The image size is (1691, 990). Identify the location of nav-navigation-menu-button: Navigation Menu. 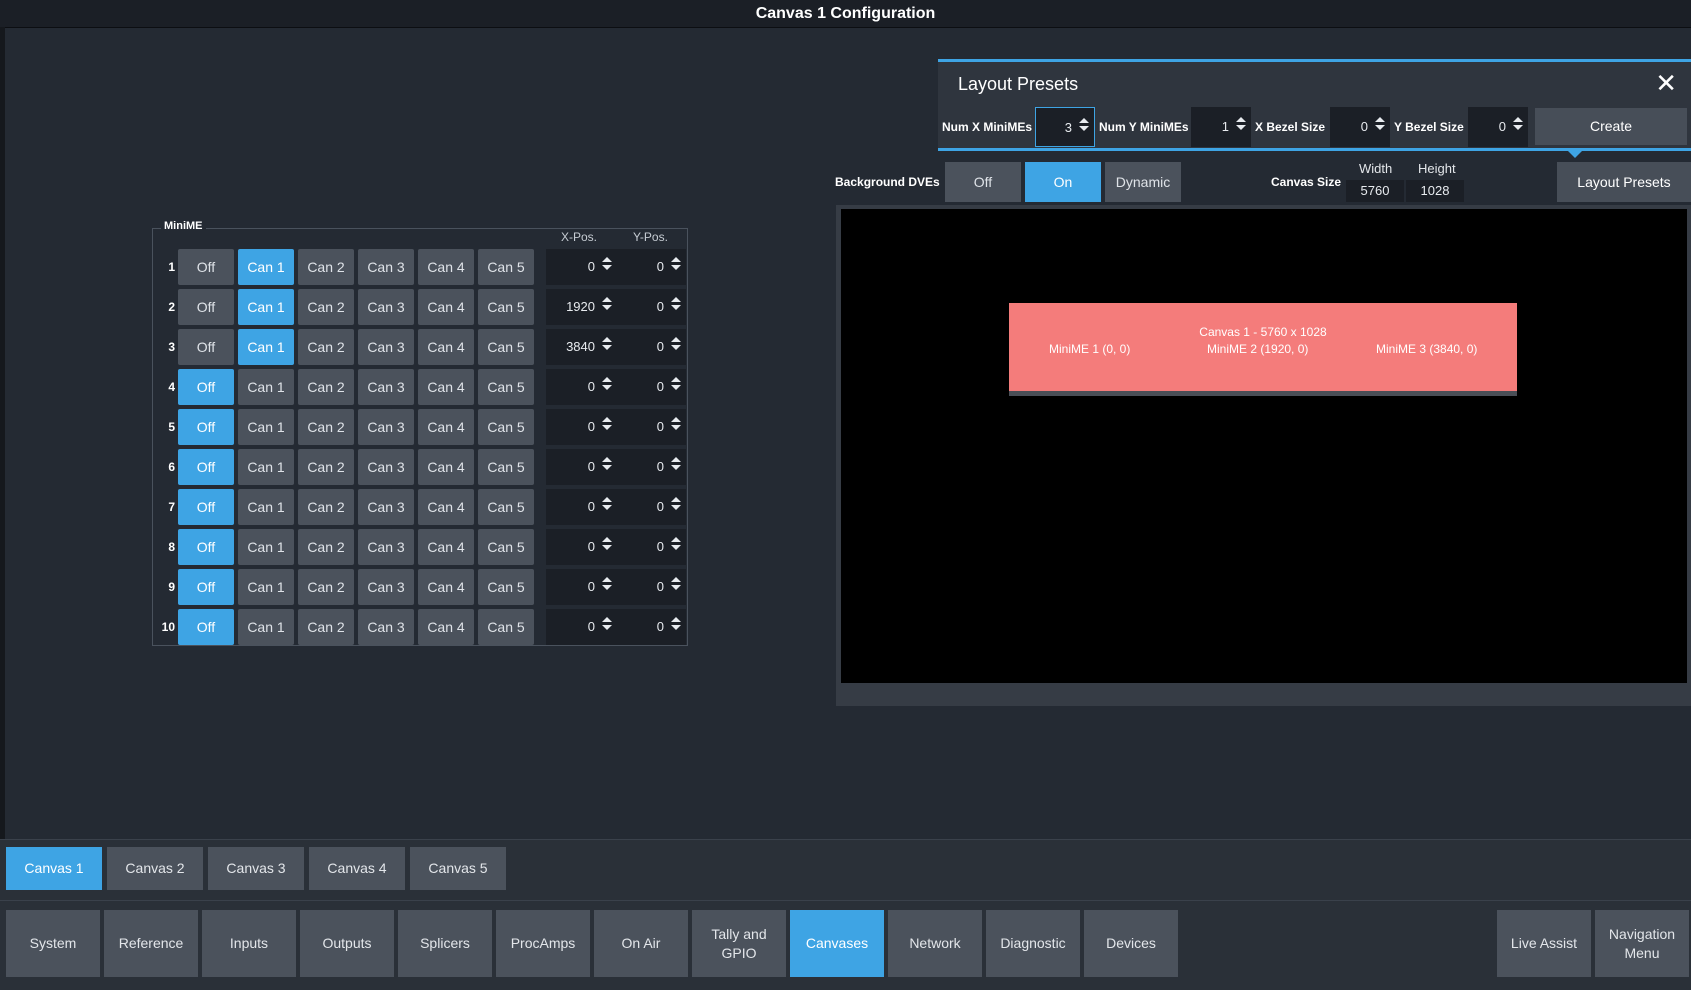
(1642, 943).